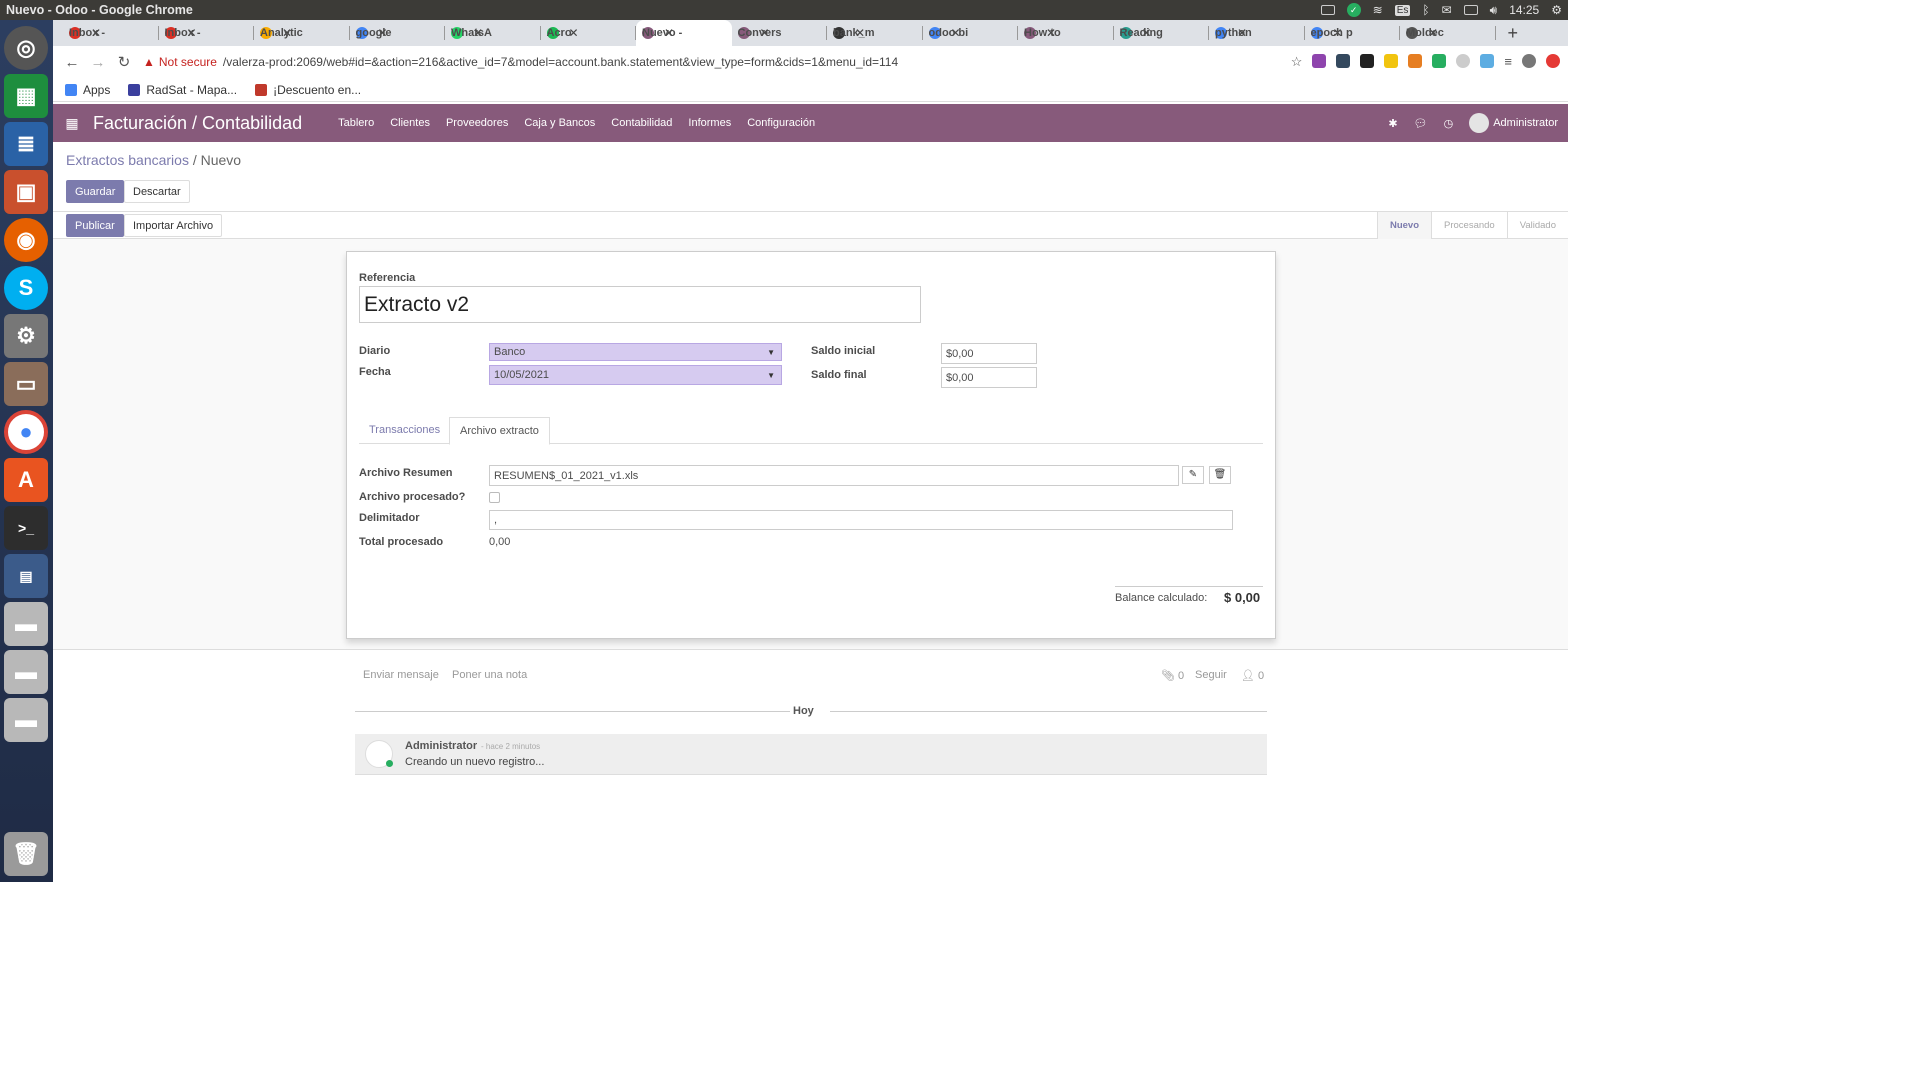 The width and height of the screenshot is (1920, 1080). Describe the element at coordinates (26, 240) in the screenshot. I see `firefox-icon: ◉` at that location.